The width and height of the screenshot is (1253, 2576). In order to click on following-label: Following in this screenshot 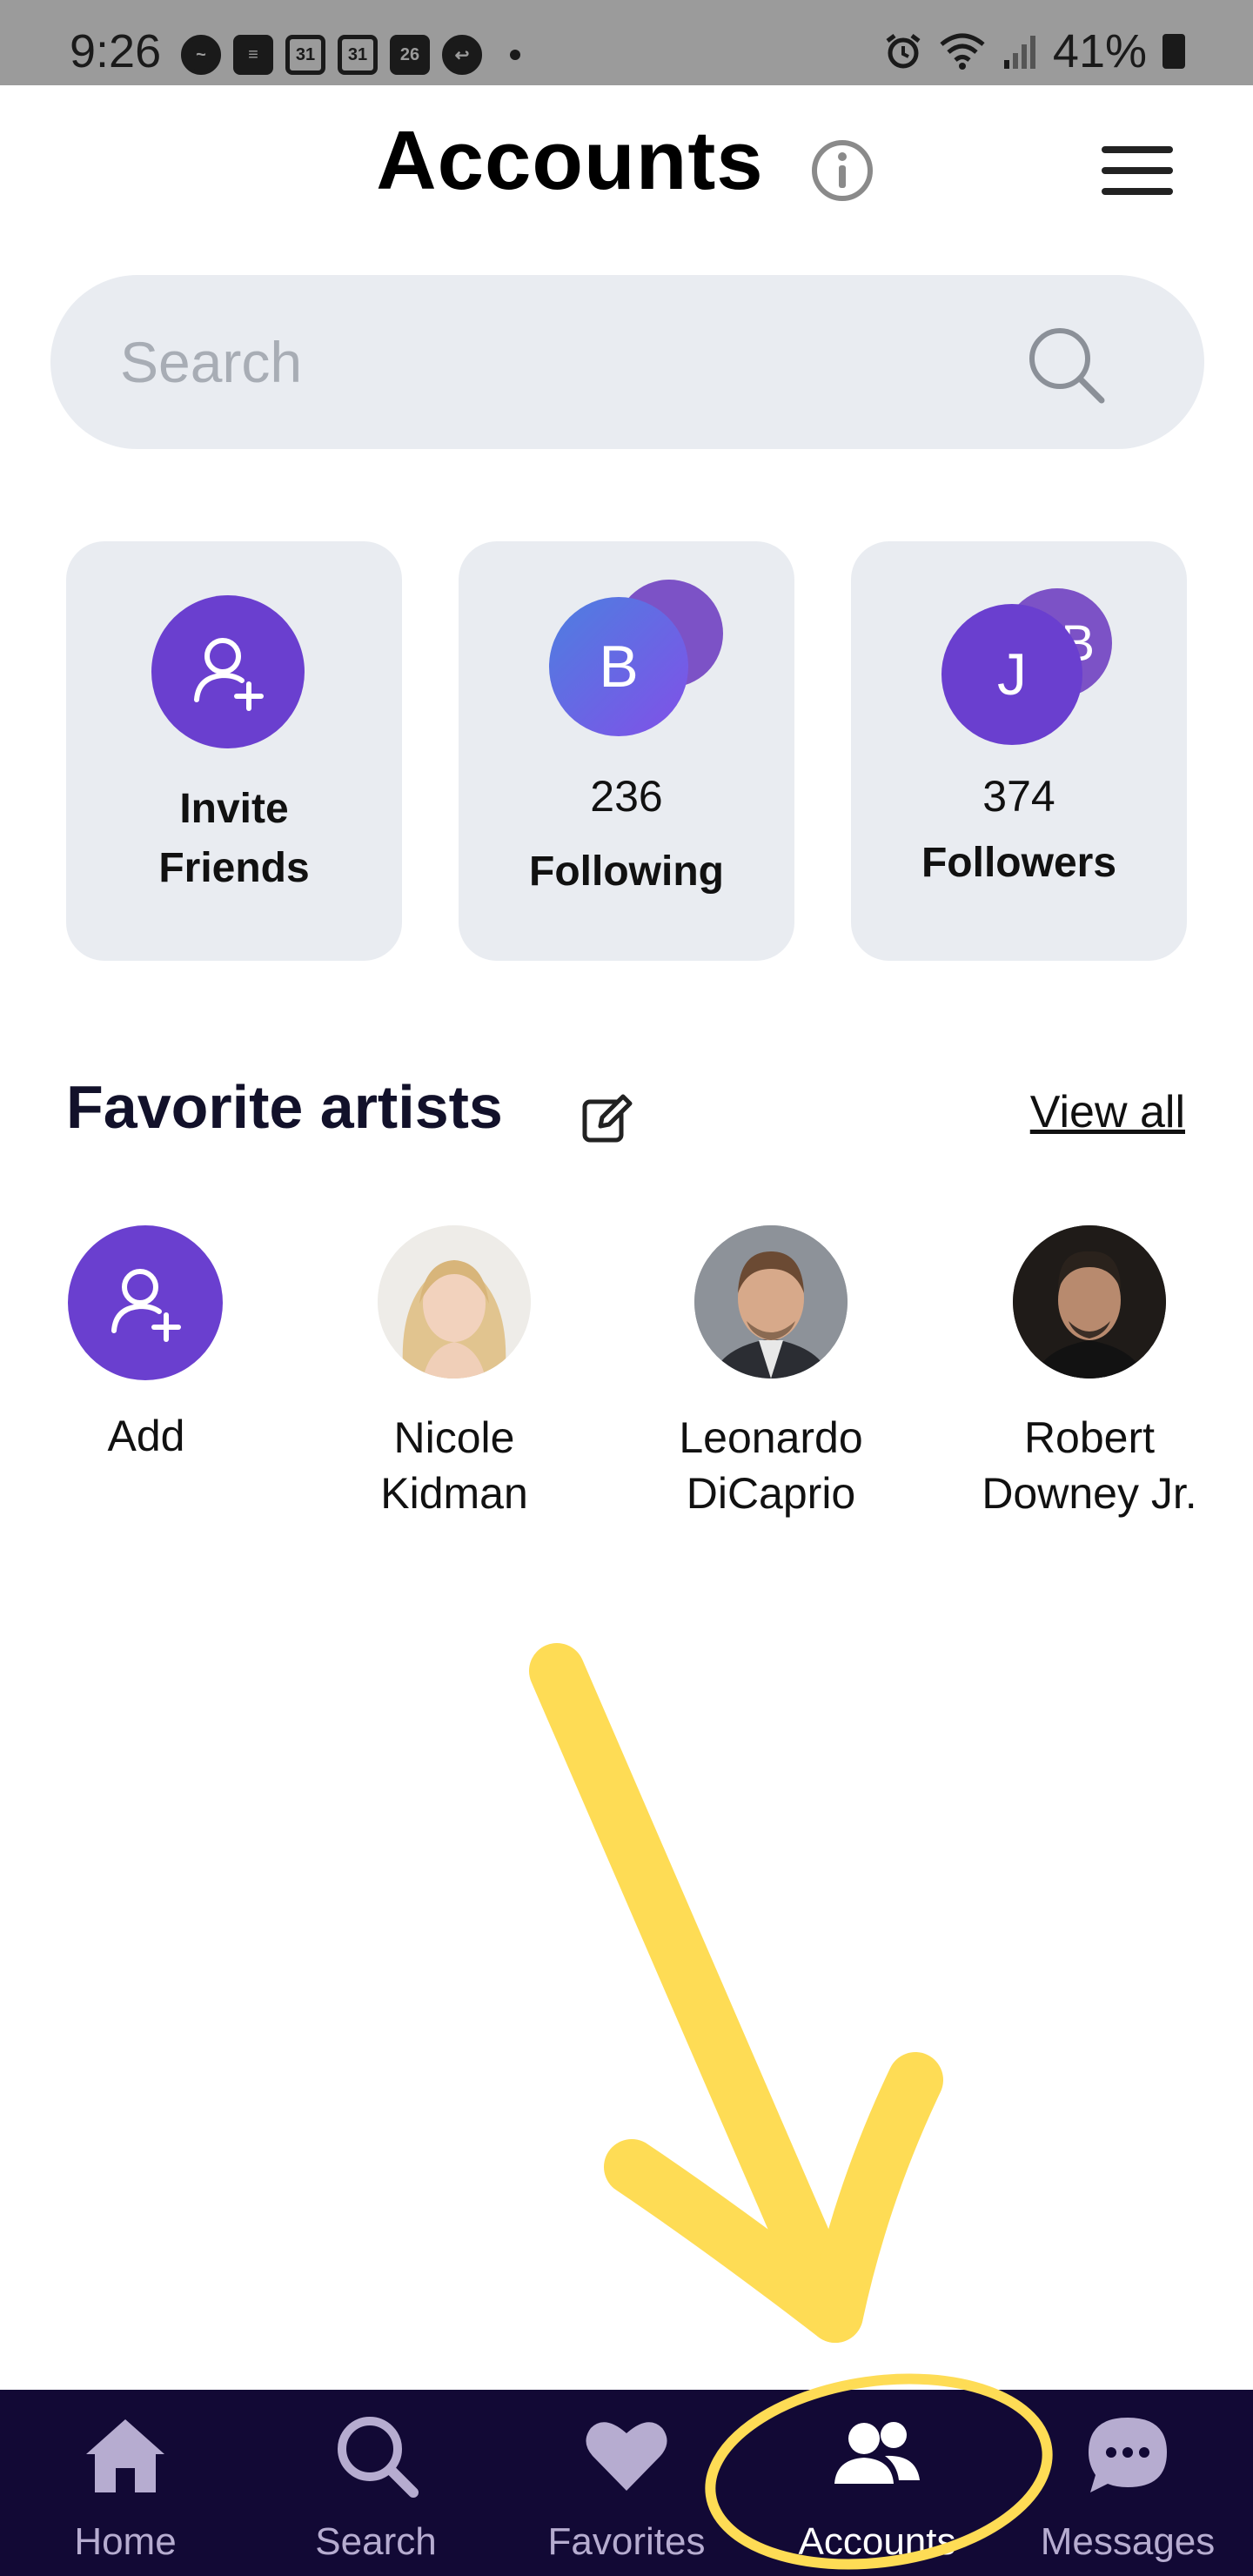, I will do `click(626, 872)`.